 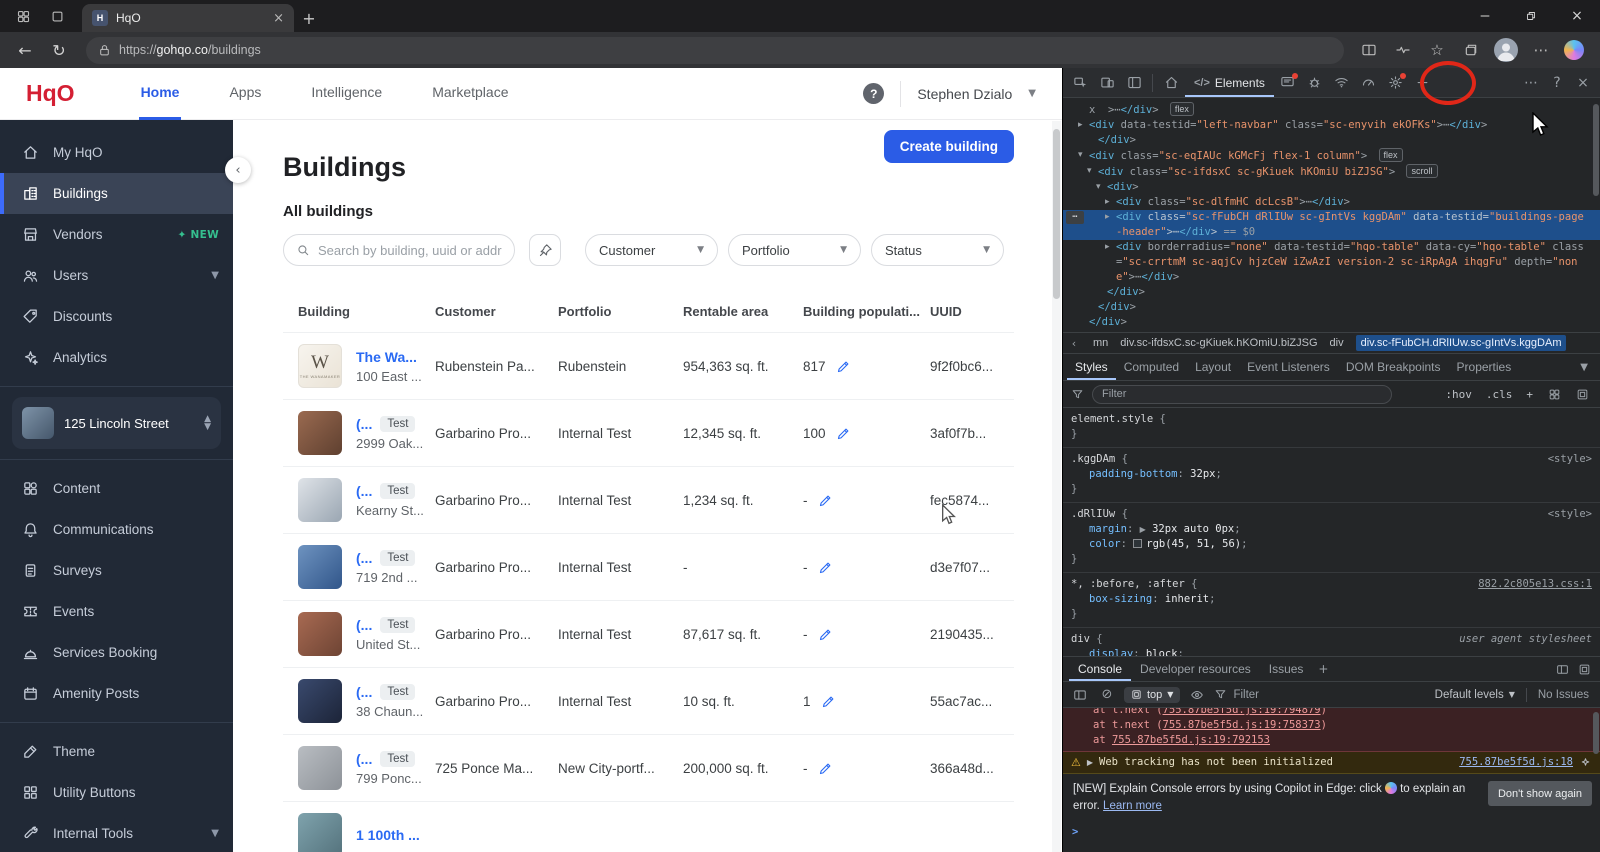 What do you see at coordinates (470, 94) in the screenshot?
I see `nav-marketplace: Marketplace` at bounding box center [470, 94].